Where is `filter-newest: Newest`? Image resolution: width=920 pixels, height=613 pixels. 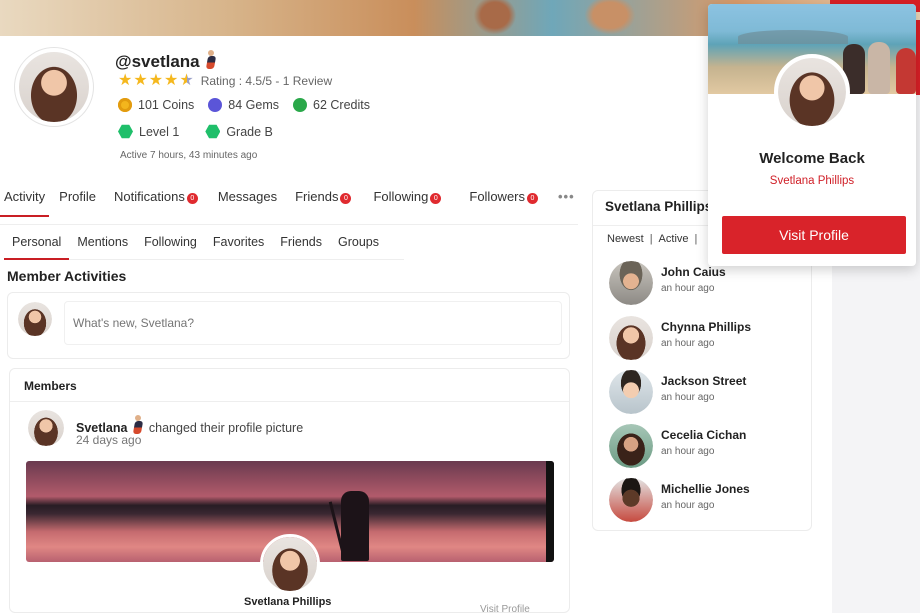 filter-newest: Newest is located at coordinates (625, 239).